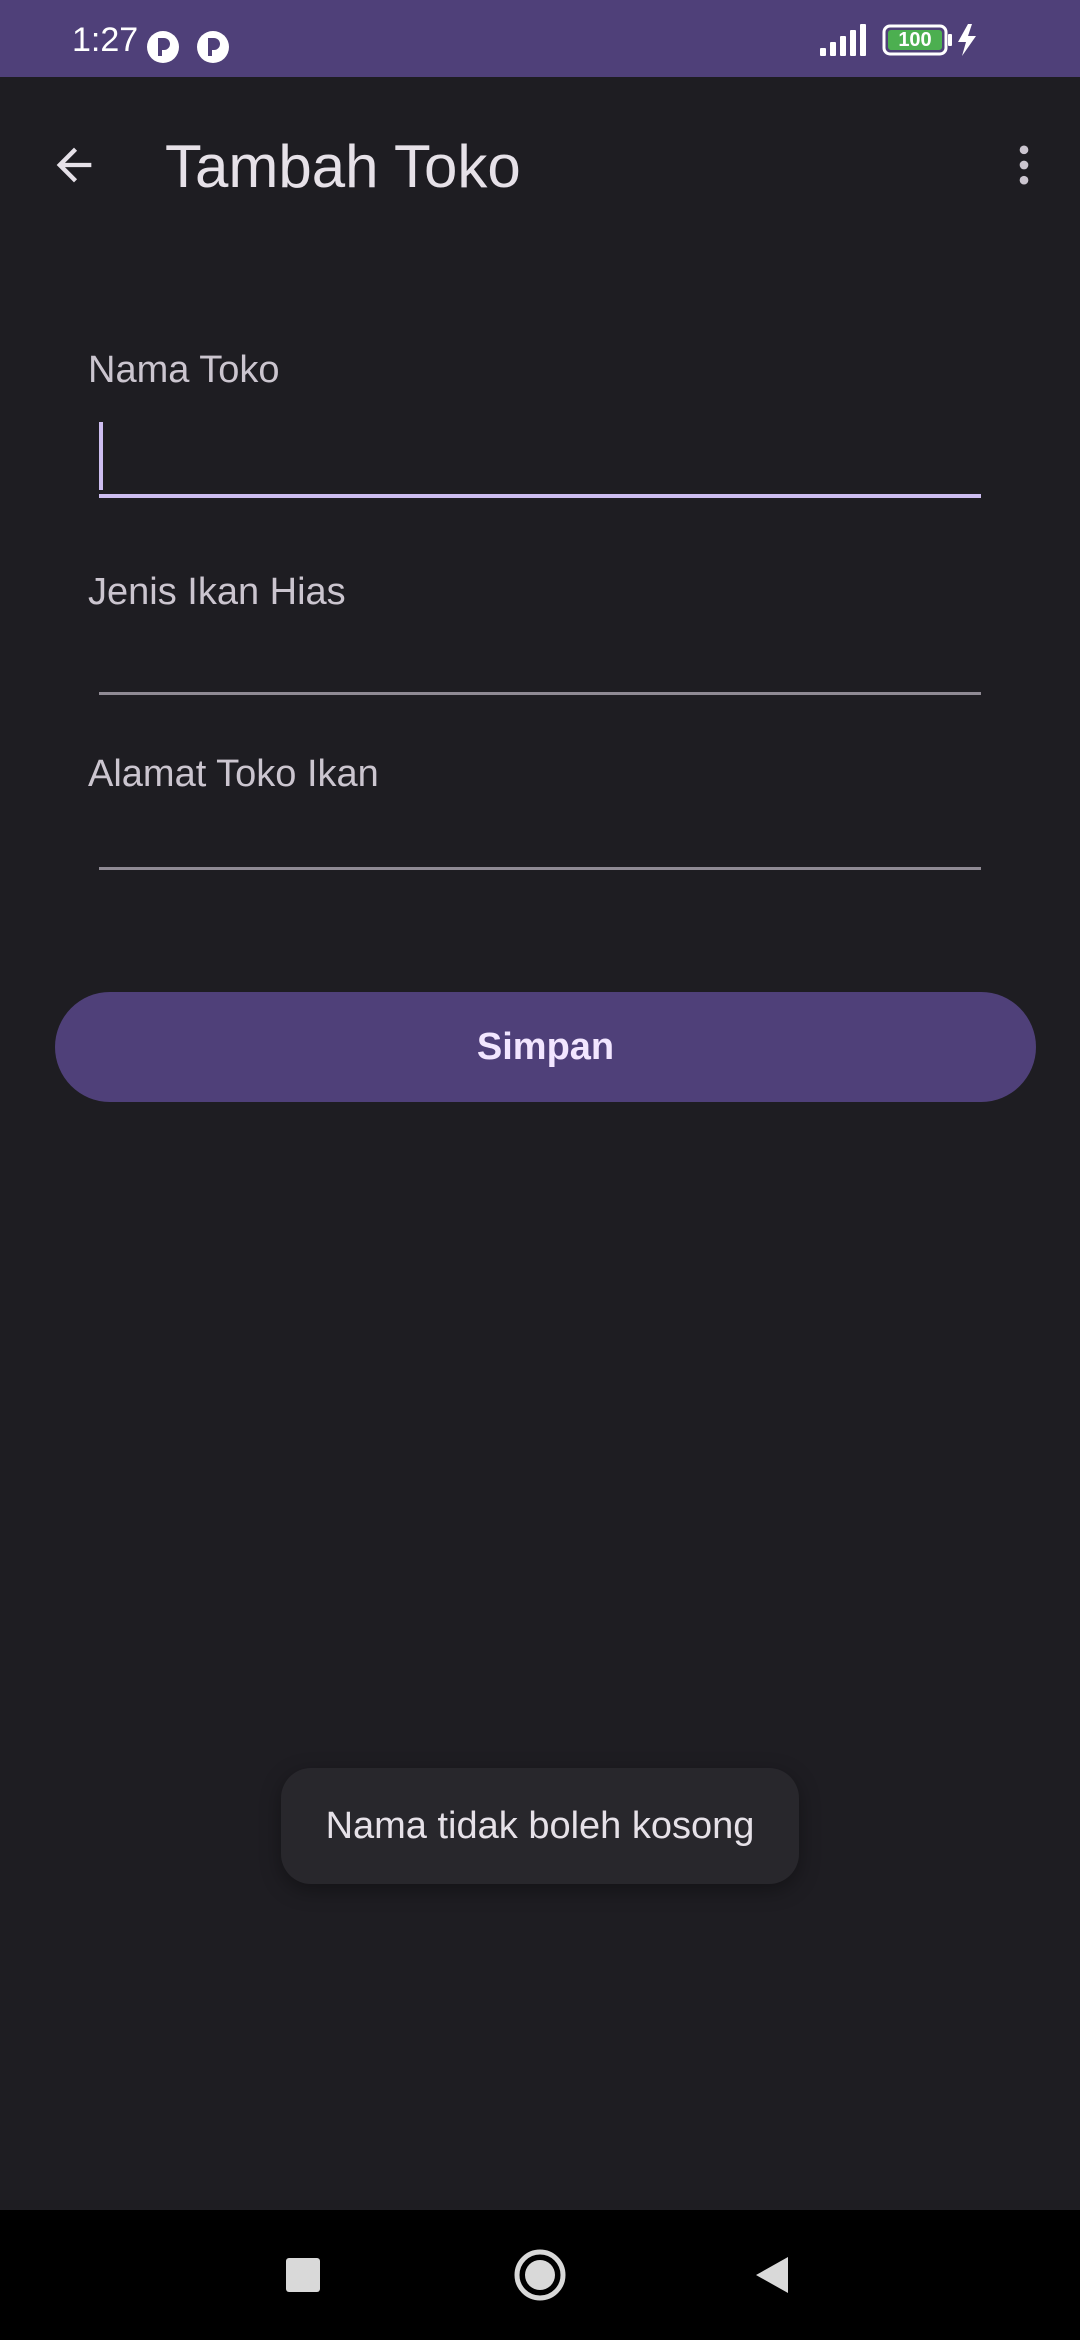  Describe the element at coordinates (343, 166) in the screenshot. I see `page-title: Tambah Toko` at that location.